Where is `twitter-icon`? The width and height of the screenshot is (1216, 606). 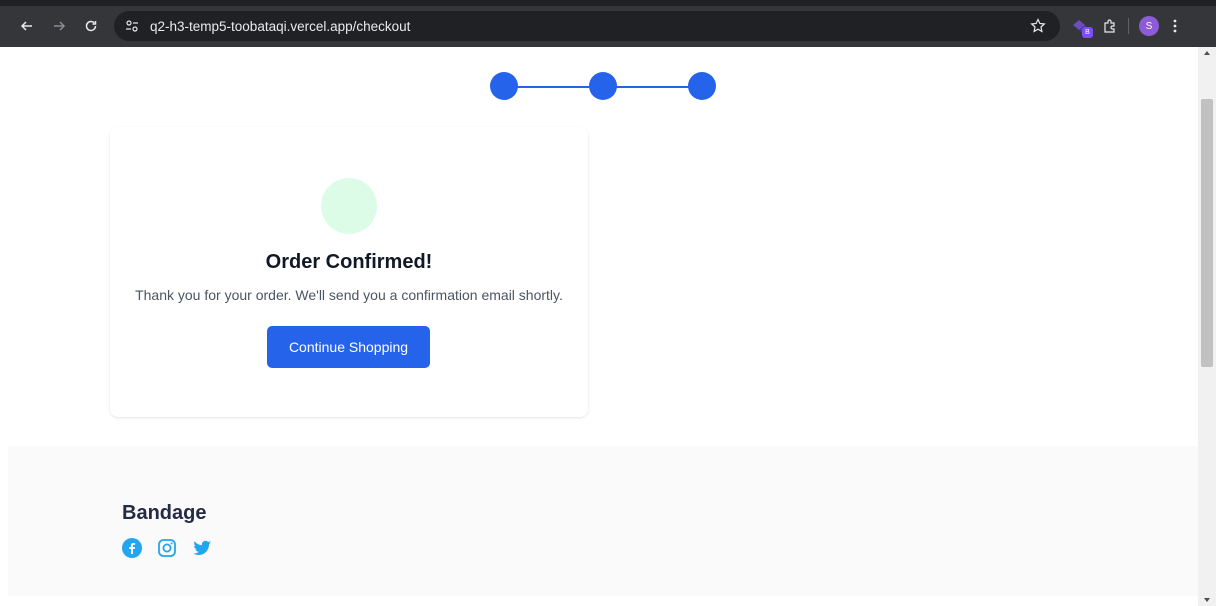 twitter-icon is located at coordinates (202, 548).